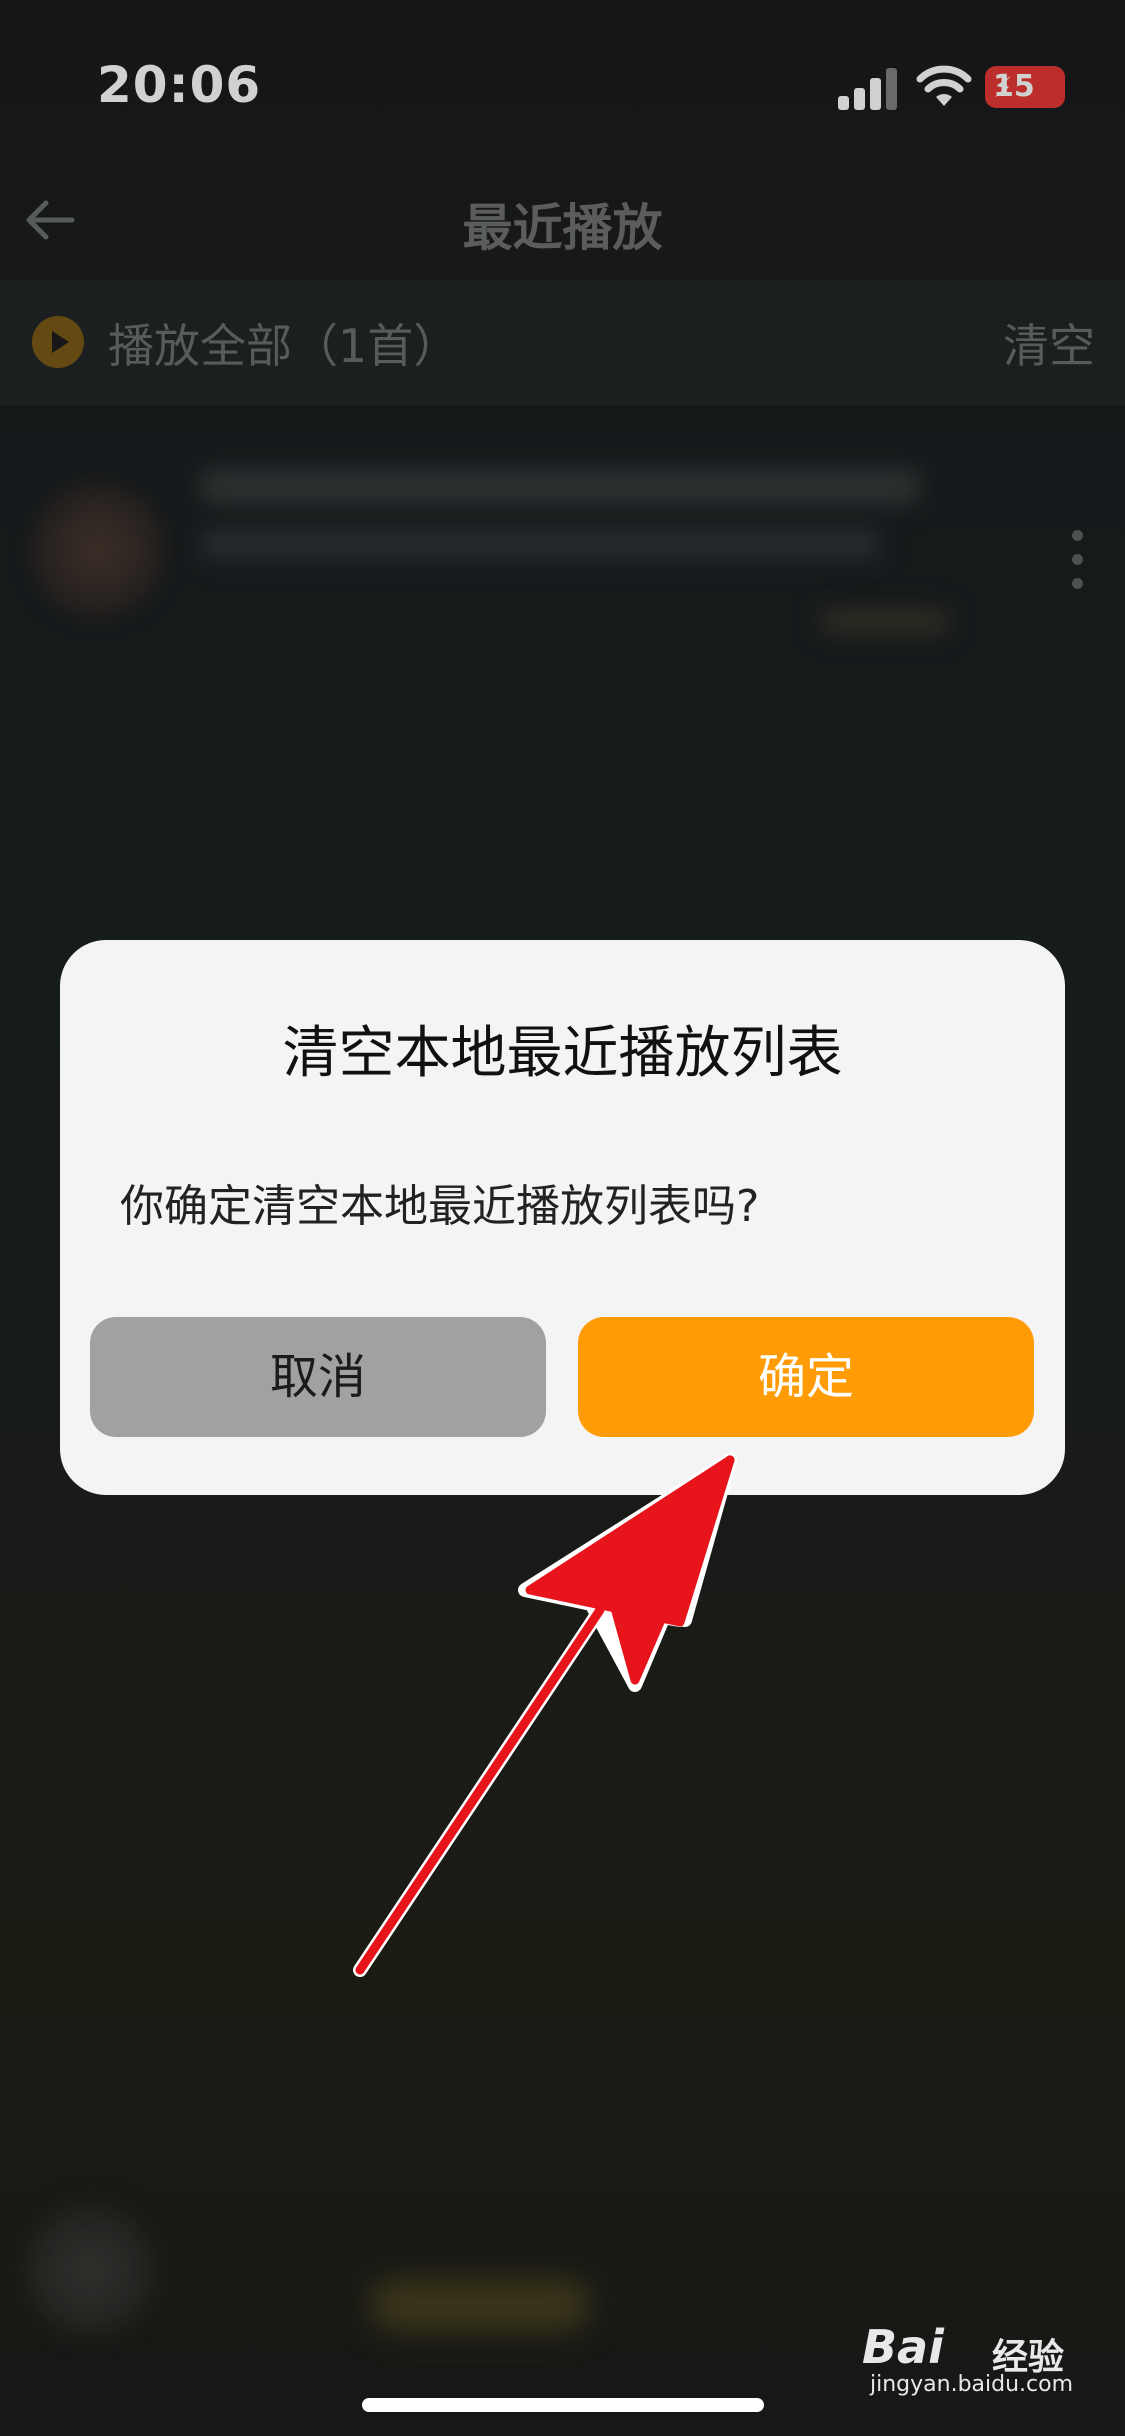 The height and width of the screenshot is (2436, 1125). What do you see at coordinates (318, 1377) in the screenshot?
I see `cancel-button: 取消` at bounding box center [318, 1377].